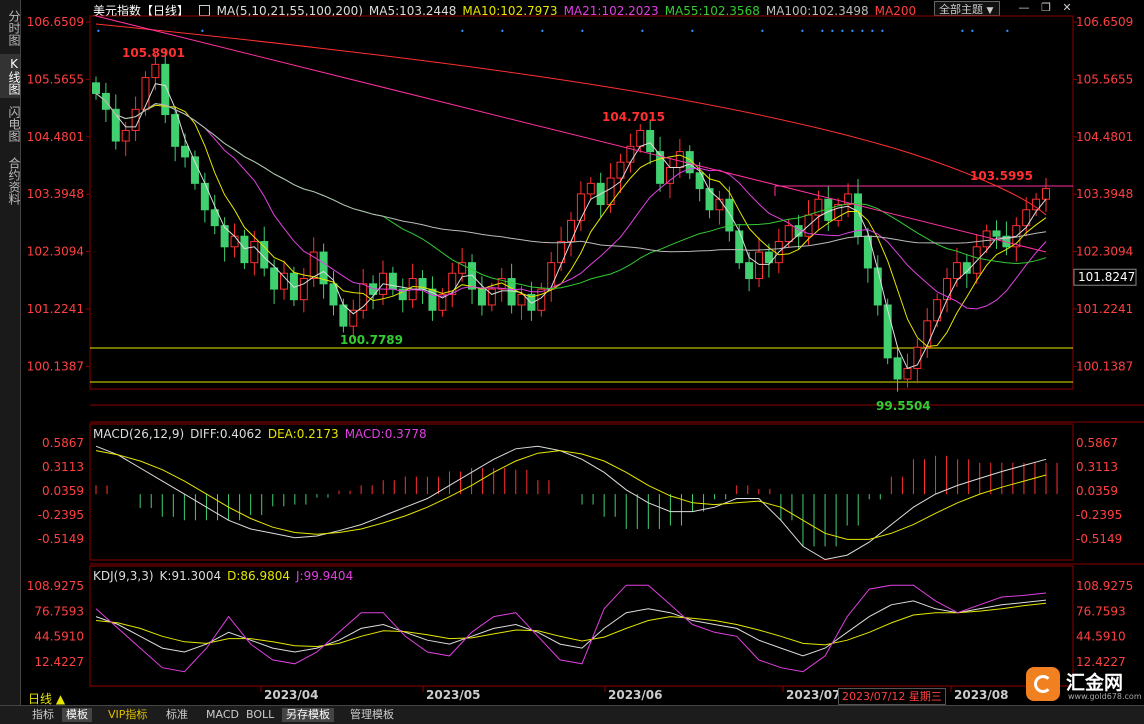 The height and width of the screenshot is (724, 1144). What do you see at coordinates (177, 715) in the screenshot?
I see `bottom-tab: 标准` at bounding box center [177, 715].